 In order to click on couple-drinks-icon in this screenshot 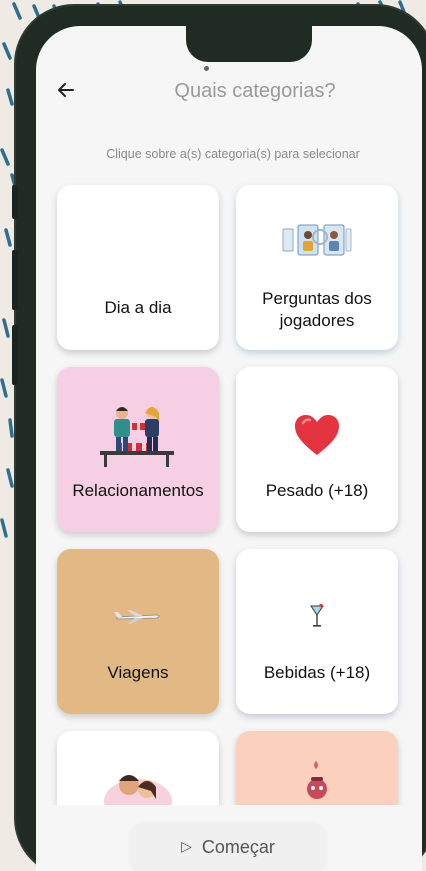, I will do `click(137, 437)`.